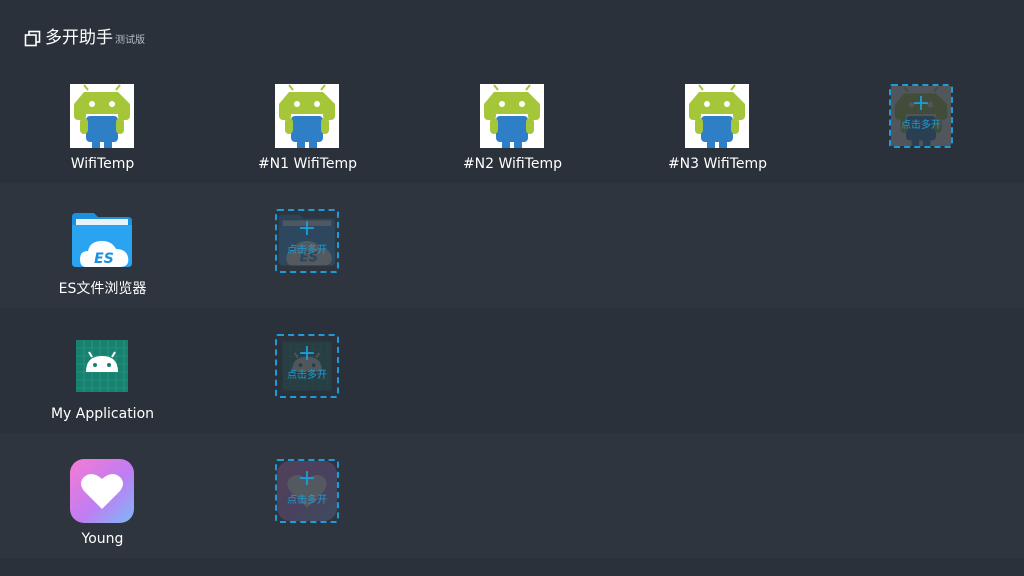  I want to click on clone-label: #N3 WifiTemp, so click(717, 164).